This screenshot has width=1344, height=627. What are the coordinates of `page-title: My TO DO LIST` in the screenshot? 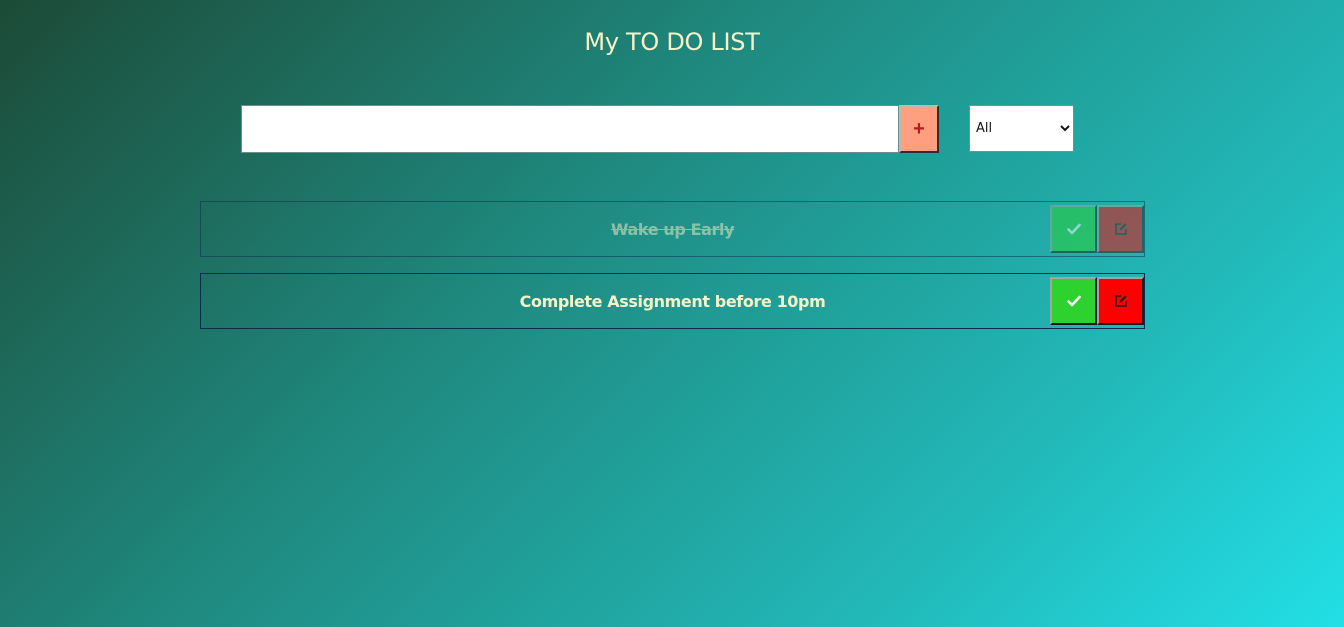 It's located at (672, 42).